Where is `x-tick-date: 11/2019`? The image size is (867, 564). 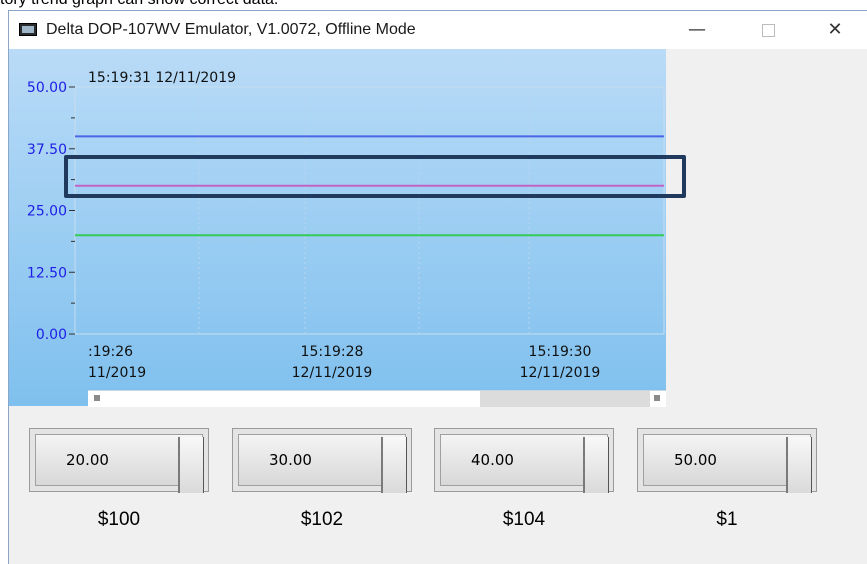
x-tick-date: 11/2019 is located at coordinates (117, 373).